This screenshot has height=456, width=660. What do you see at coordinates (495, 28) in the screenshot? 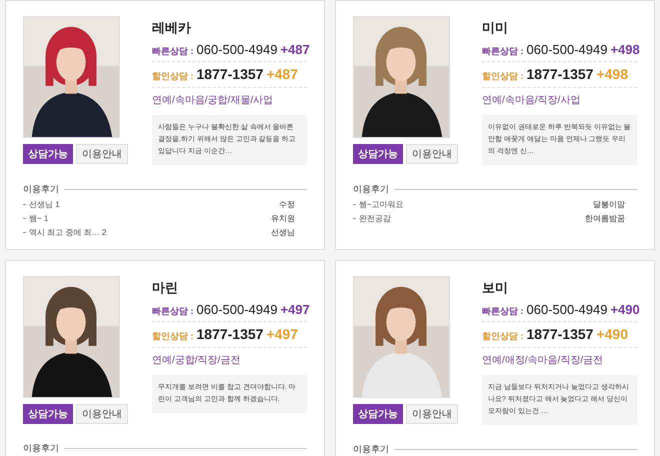
I see `counselor-name: 미미` at bounding box center [495, 28].